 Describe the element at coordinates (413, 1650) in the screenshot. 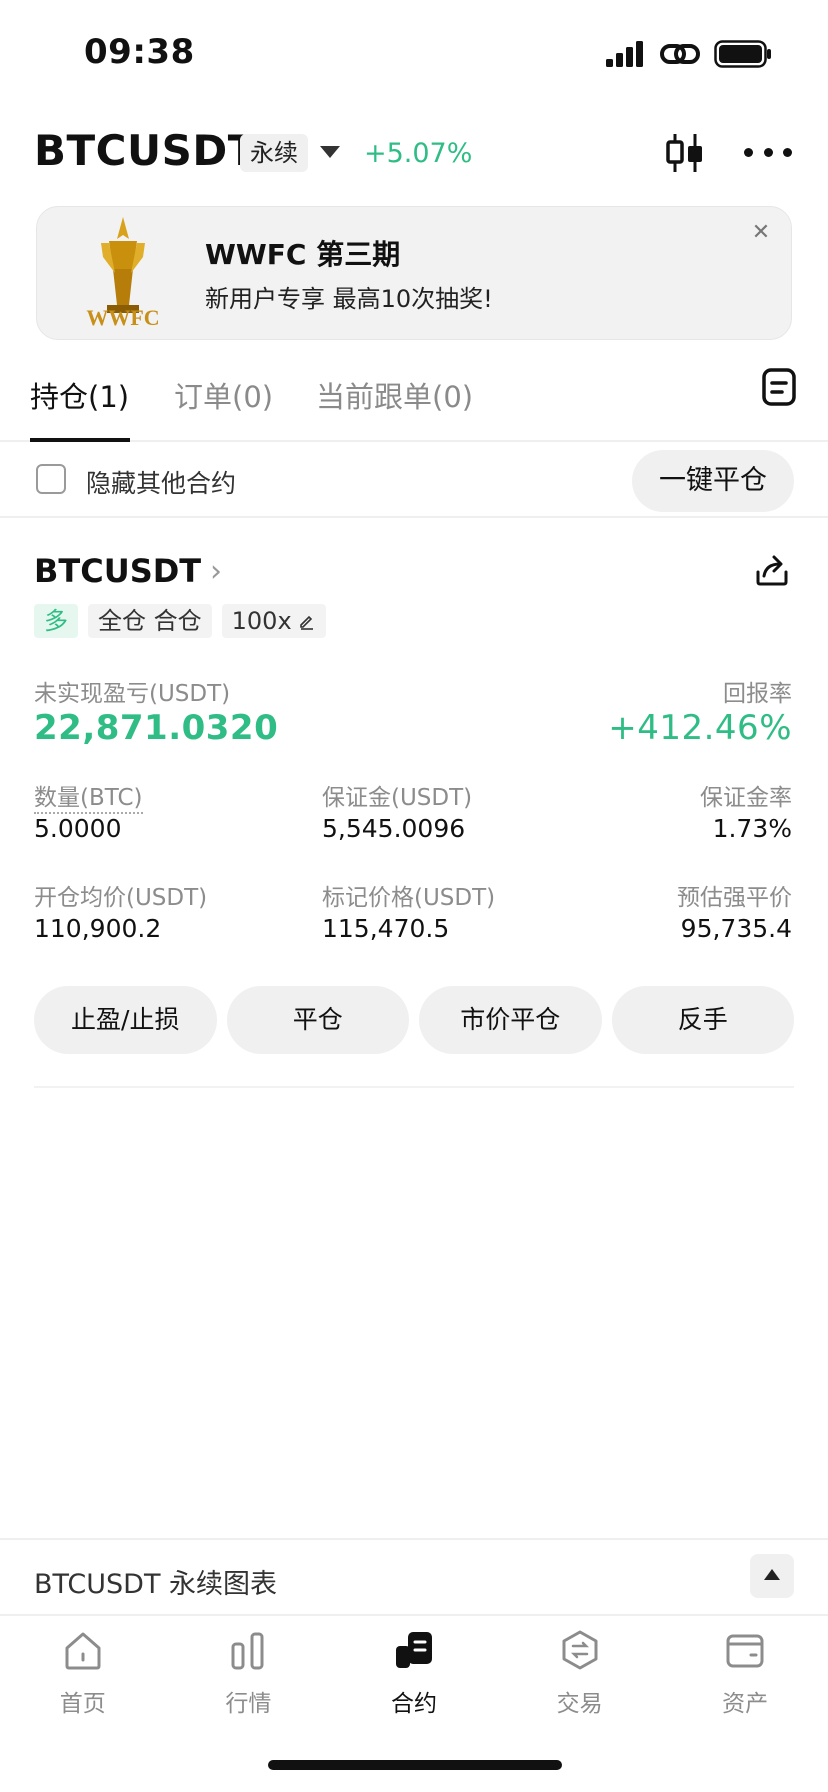

I see `futures-icon` at that location.